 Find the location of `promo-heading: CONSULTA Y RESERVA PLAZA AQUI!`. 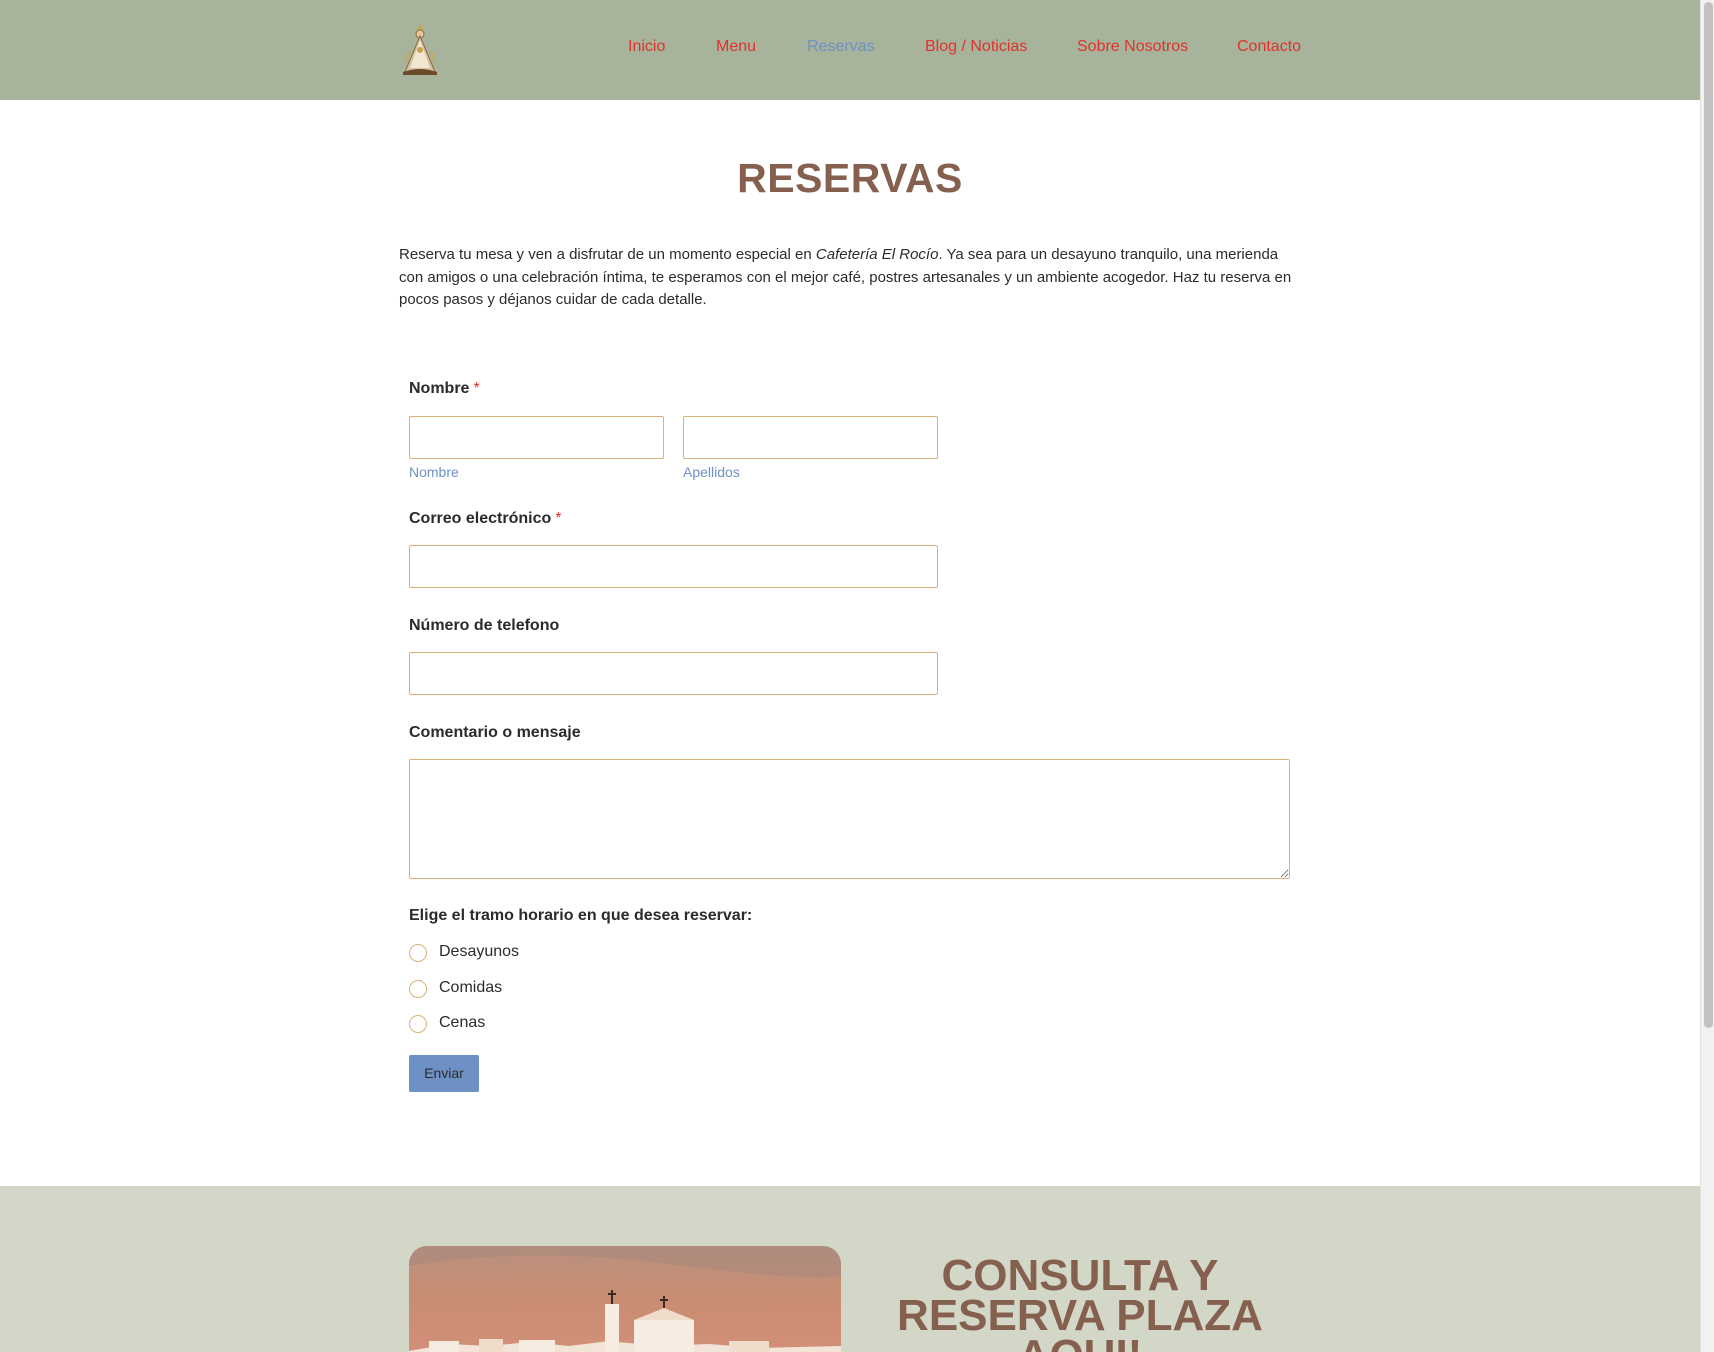

promo-heading: CONSULTA Y RESERVA PLAZA AQUI! is located at coordinates (1080, 1301).